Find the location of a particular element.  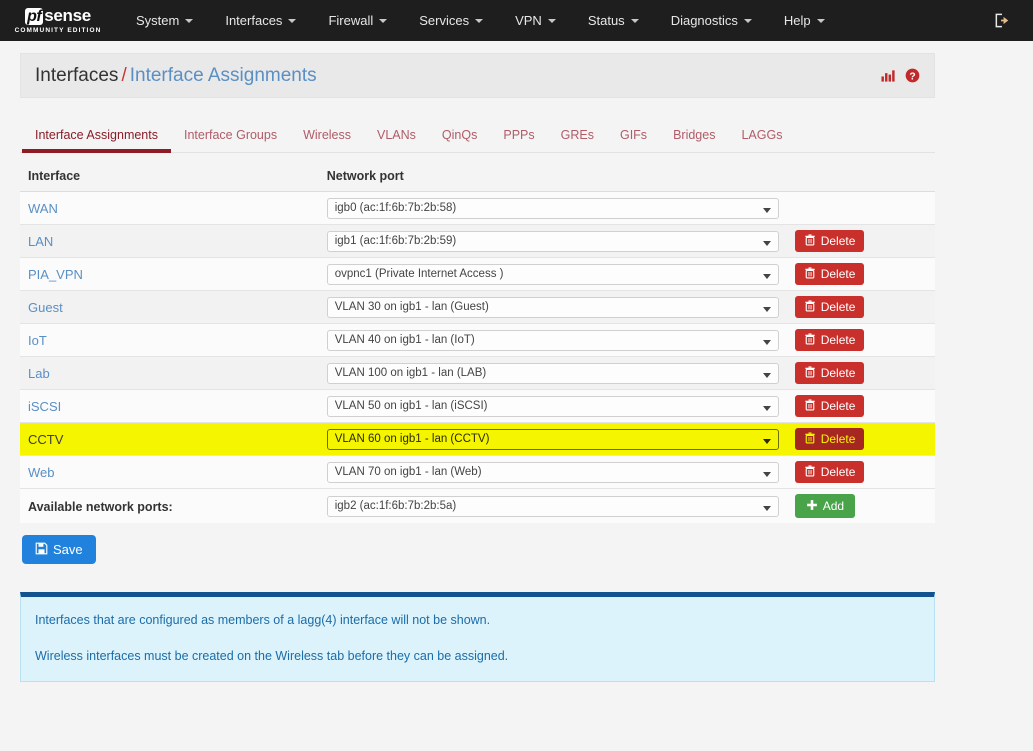

tab-qinqs: QinQs is located at coordinates (459, 138).